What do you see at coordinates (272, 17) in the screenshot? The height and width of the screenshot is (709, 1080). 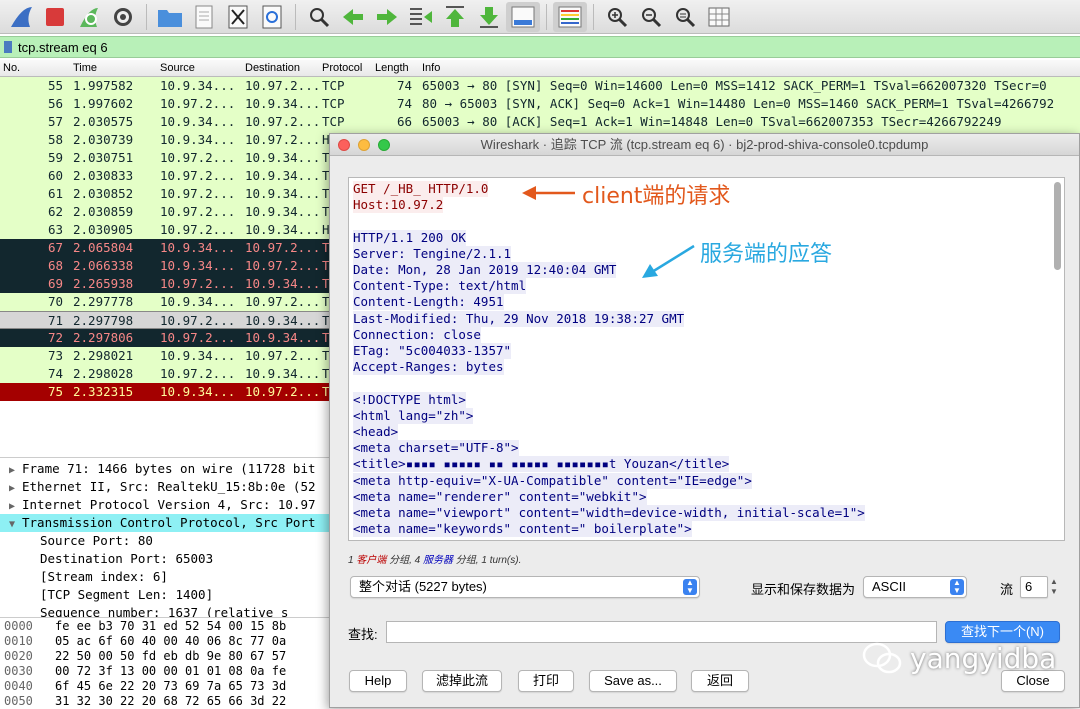 I see `reload-icon` at bounding box center [272, 17].